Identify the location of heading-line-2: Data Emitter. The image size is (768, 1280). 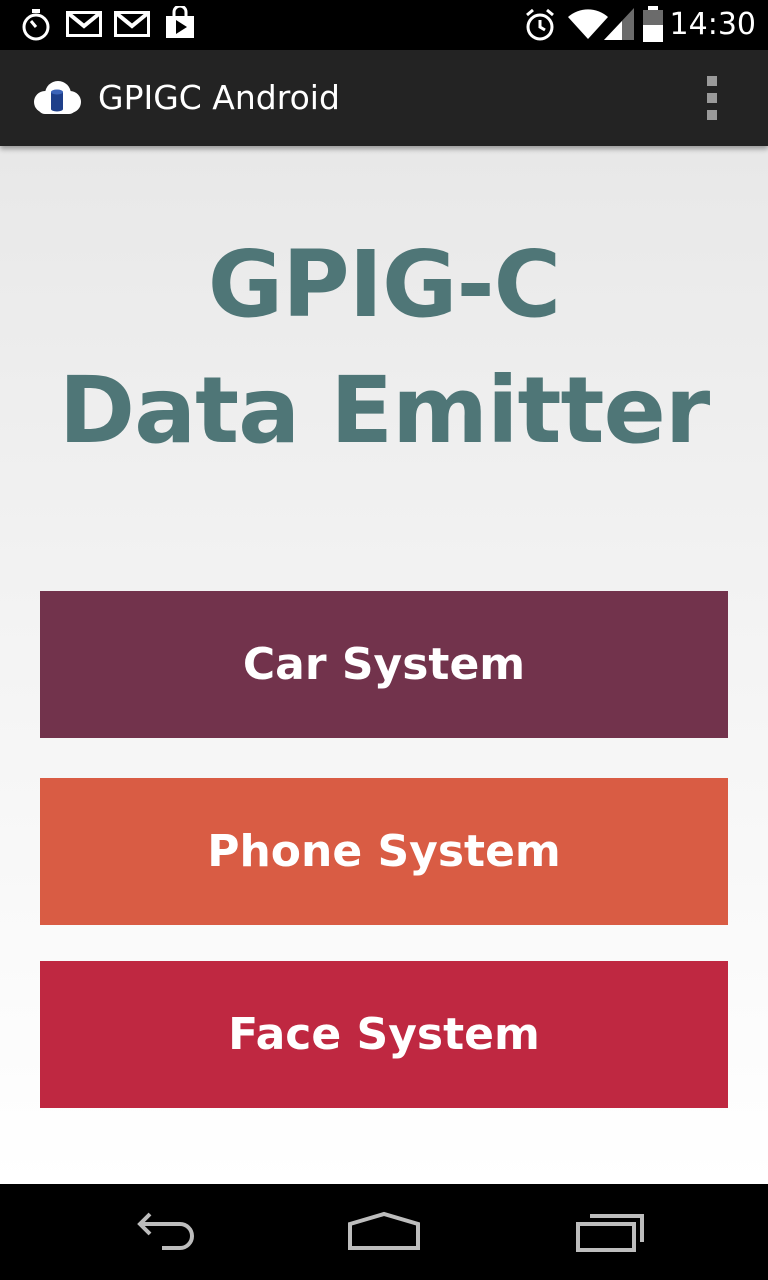
(384, 410).